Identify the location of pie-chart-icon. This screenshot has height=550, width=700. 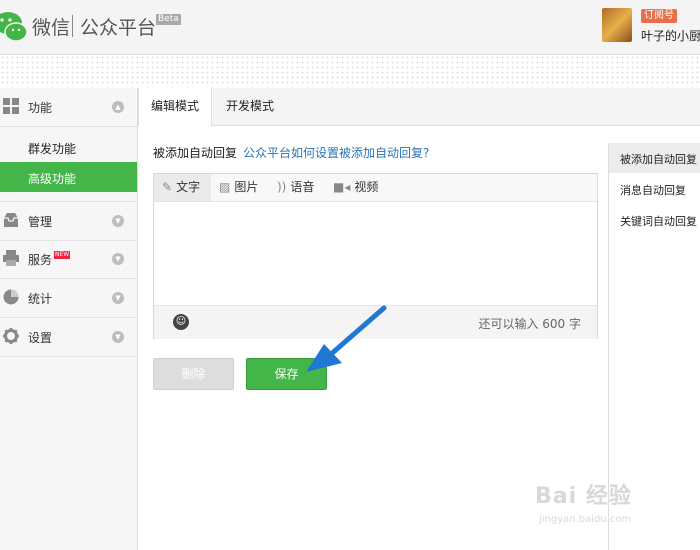
(11, 297).